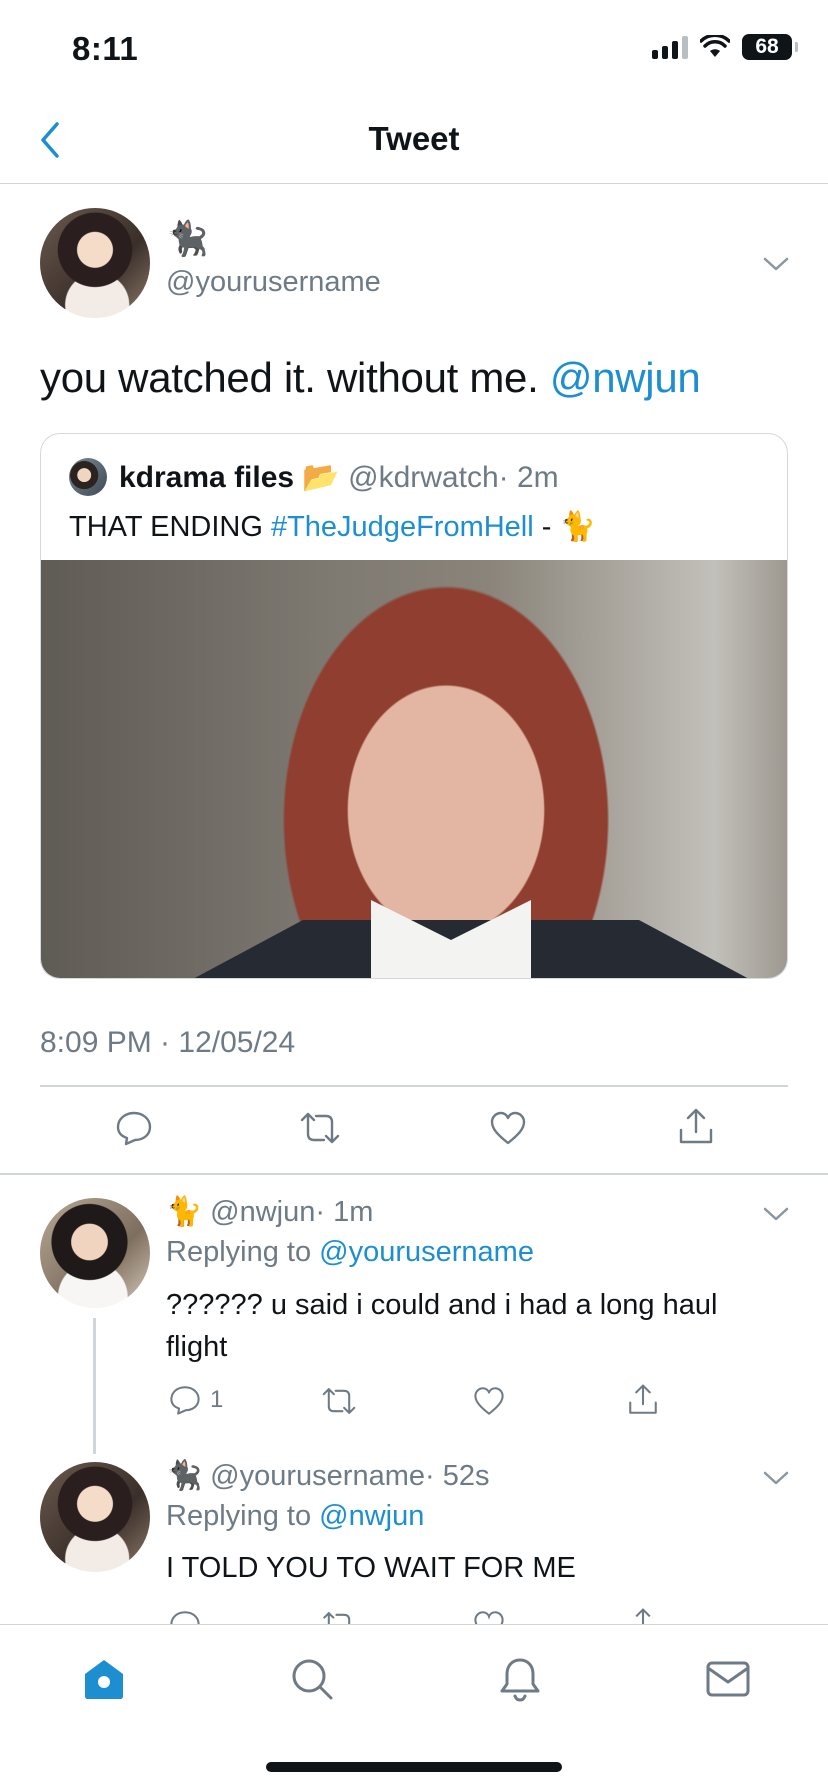 The width and height of the screenshot is (828, 1792). What do you see at coordinates (94, 1386) in the screenshot?
I see `thread-line` at bounding box center [94, 1386].